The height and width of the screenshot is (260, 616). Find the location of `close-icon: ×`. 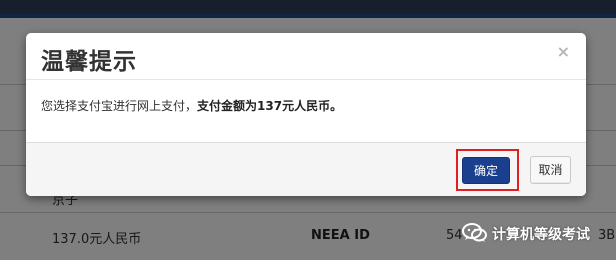

close-icon: × is located at coordinates (563, 52).